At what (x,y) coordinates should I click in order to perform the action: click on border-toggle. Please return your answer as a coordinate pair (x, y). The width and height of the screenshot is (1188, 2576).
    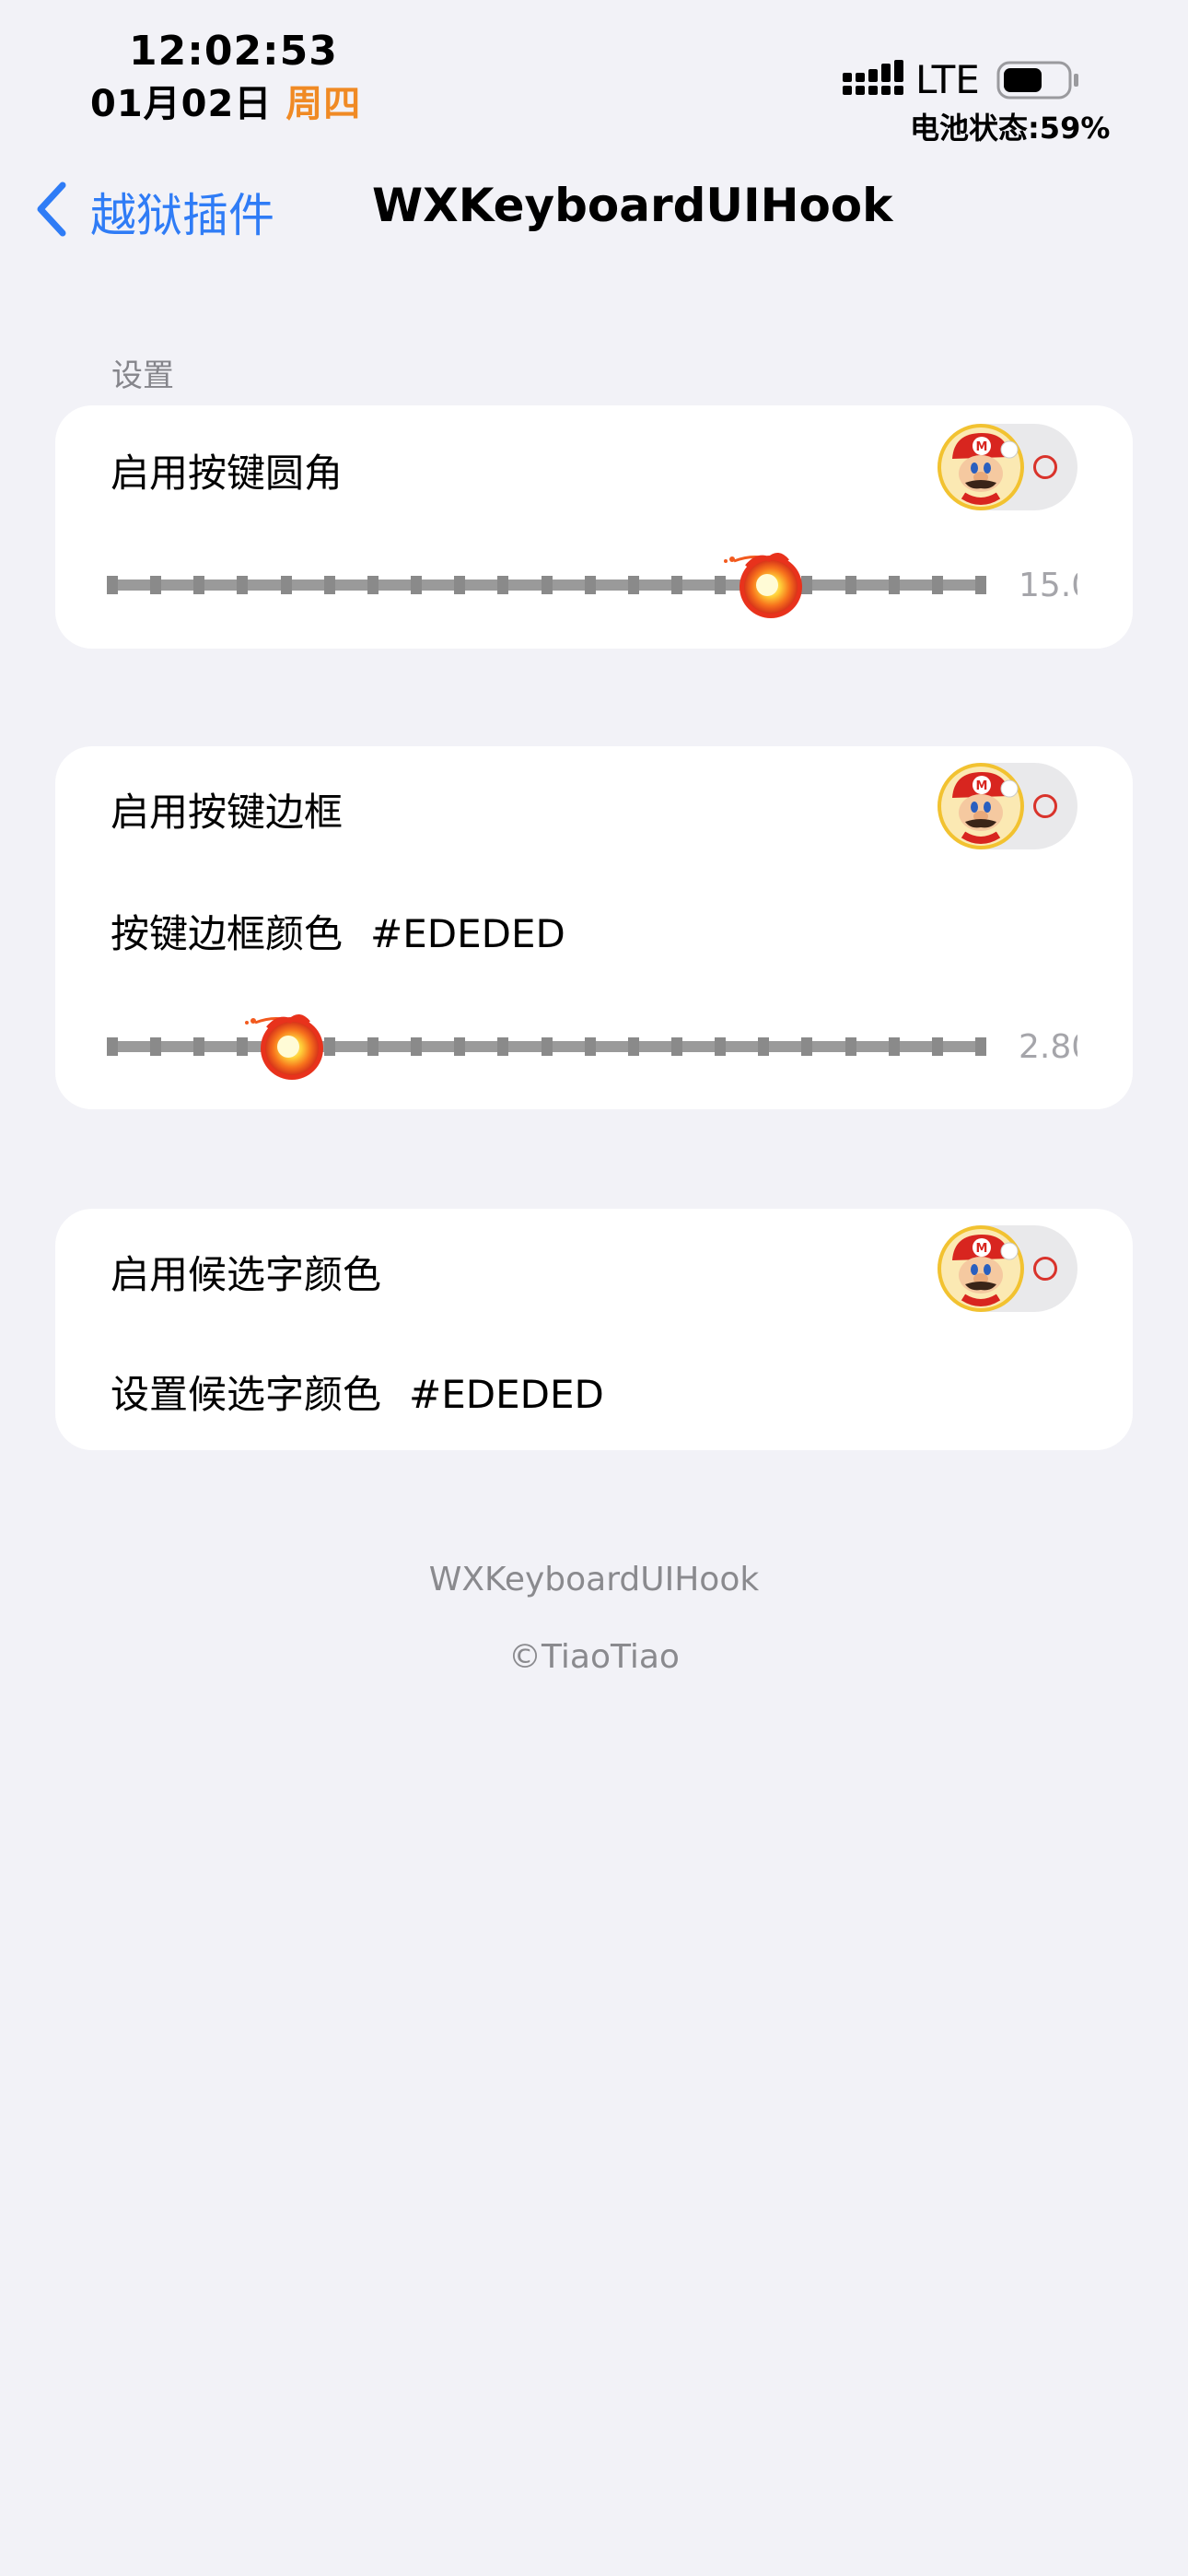
    Looking at the image, I should click on (1007, 806).